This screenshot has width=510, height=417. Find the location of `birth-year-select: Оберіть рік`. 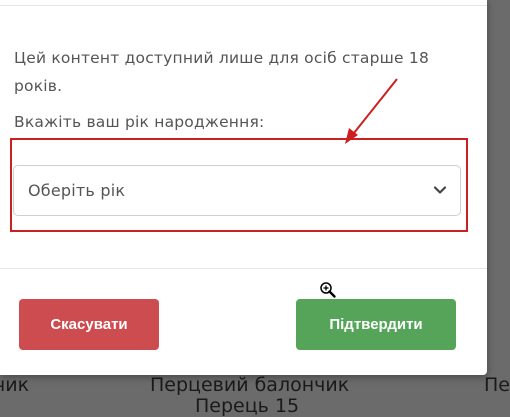

birth-year-select: Оберіть рік is located at coordinates (237, 190).